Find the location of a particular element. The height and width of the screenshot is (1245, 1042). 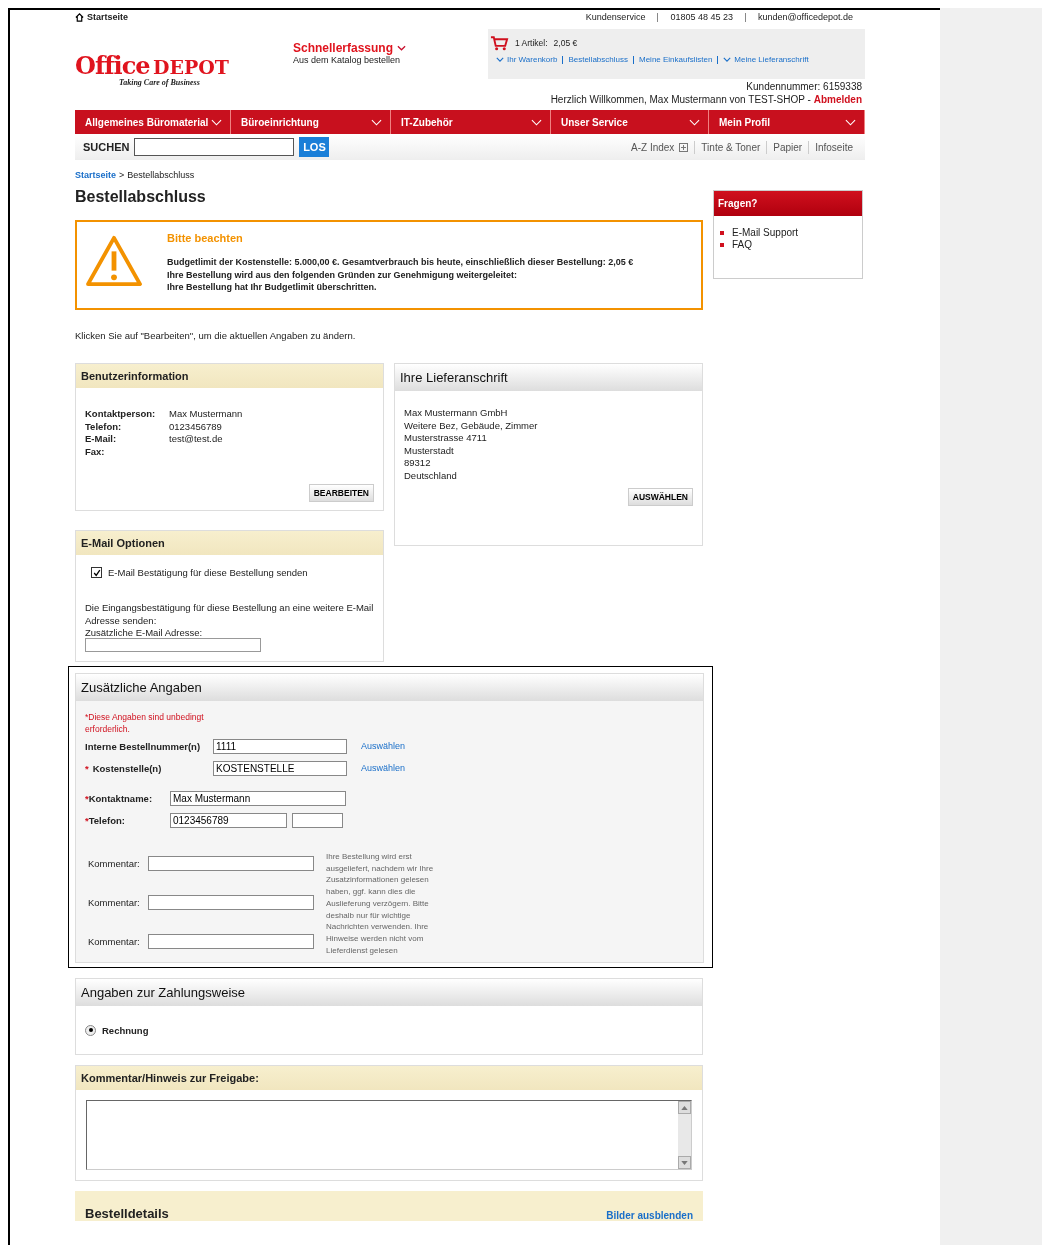

customer-number: Kundennummer: 6159338 is located at coordinates (804, 87).